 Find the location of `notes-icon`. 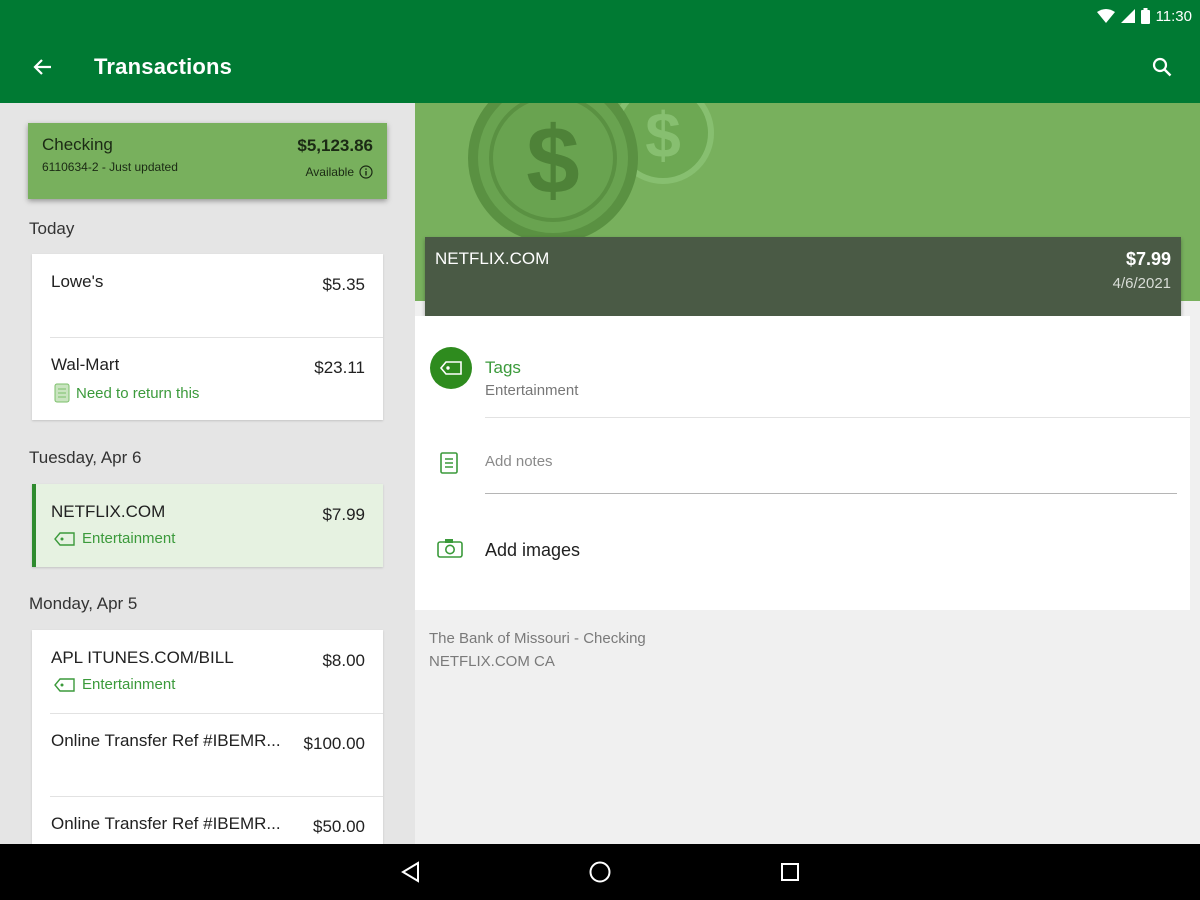

notes-icon is located at coordinates (449, 463).